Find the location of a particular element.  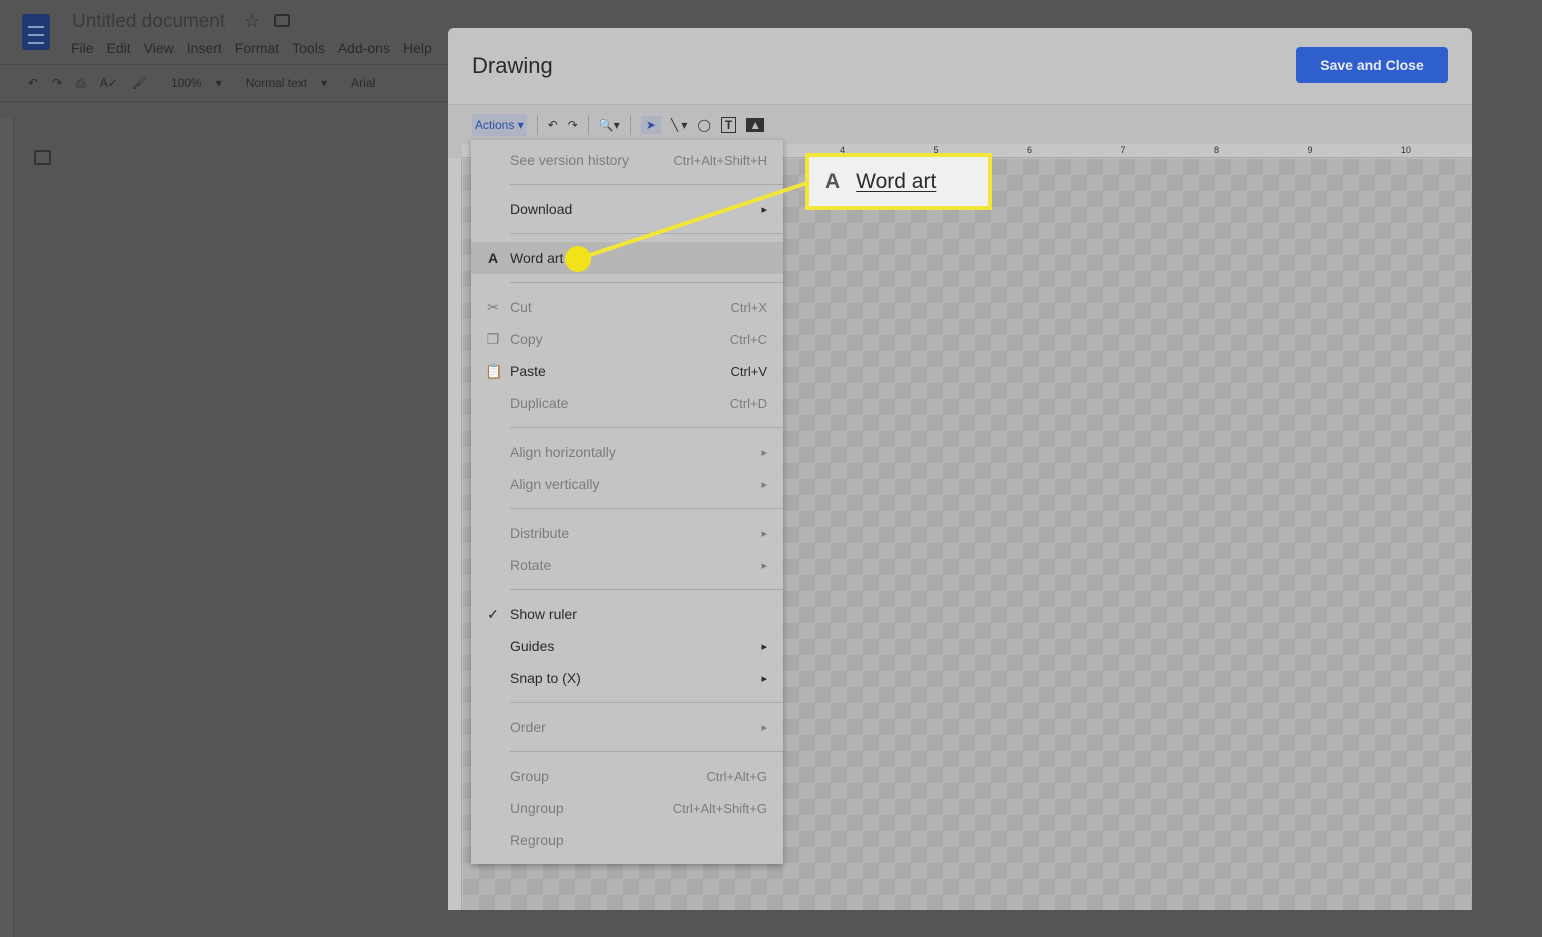

callout-connector-line is located at coordinates (694, 220).